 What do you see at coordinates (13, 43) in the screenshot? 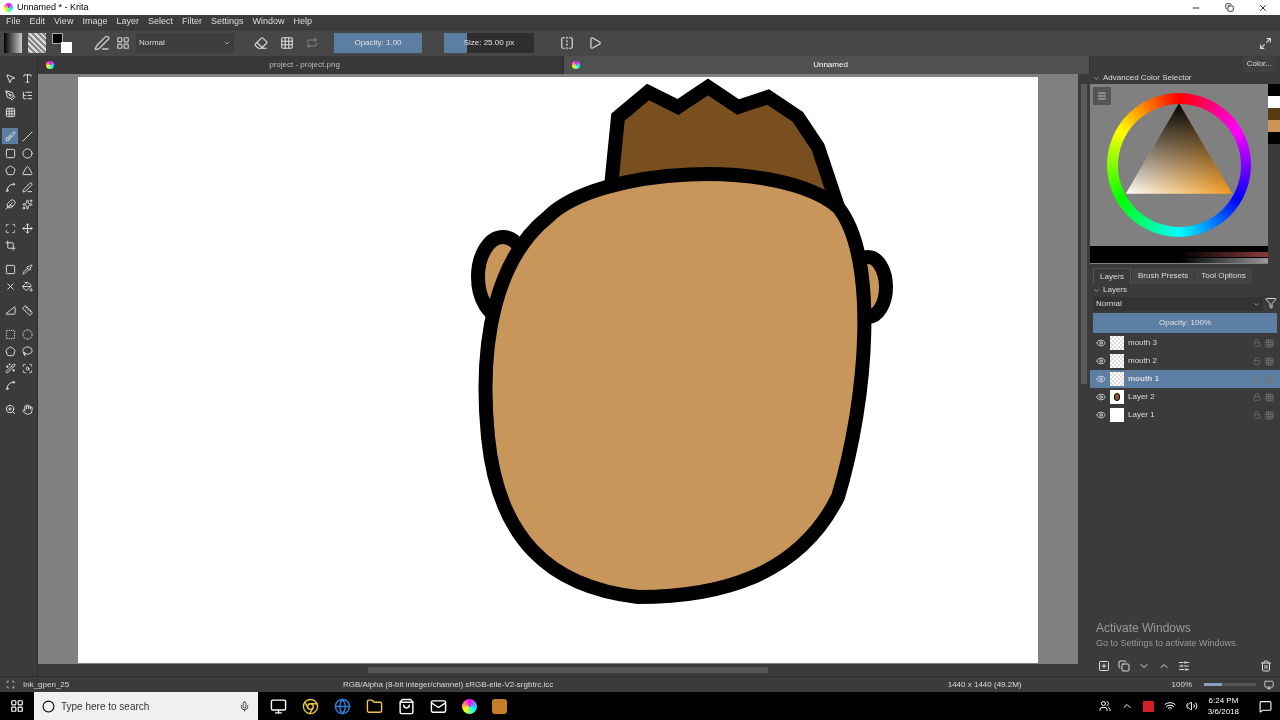
I see `gradient-swatch` at bounding box center [13, 43].